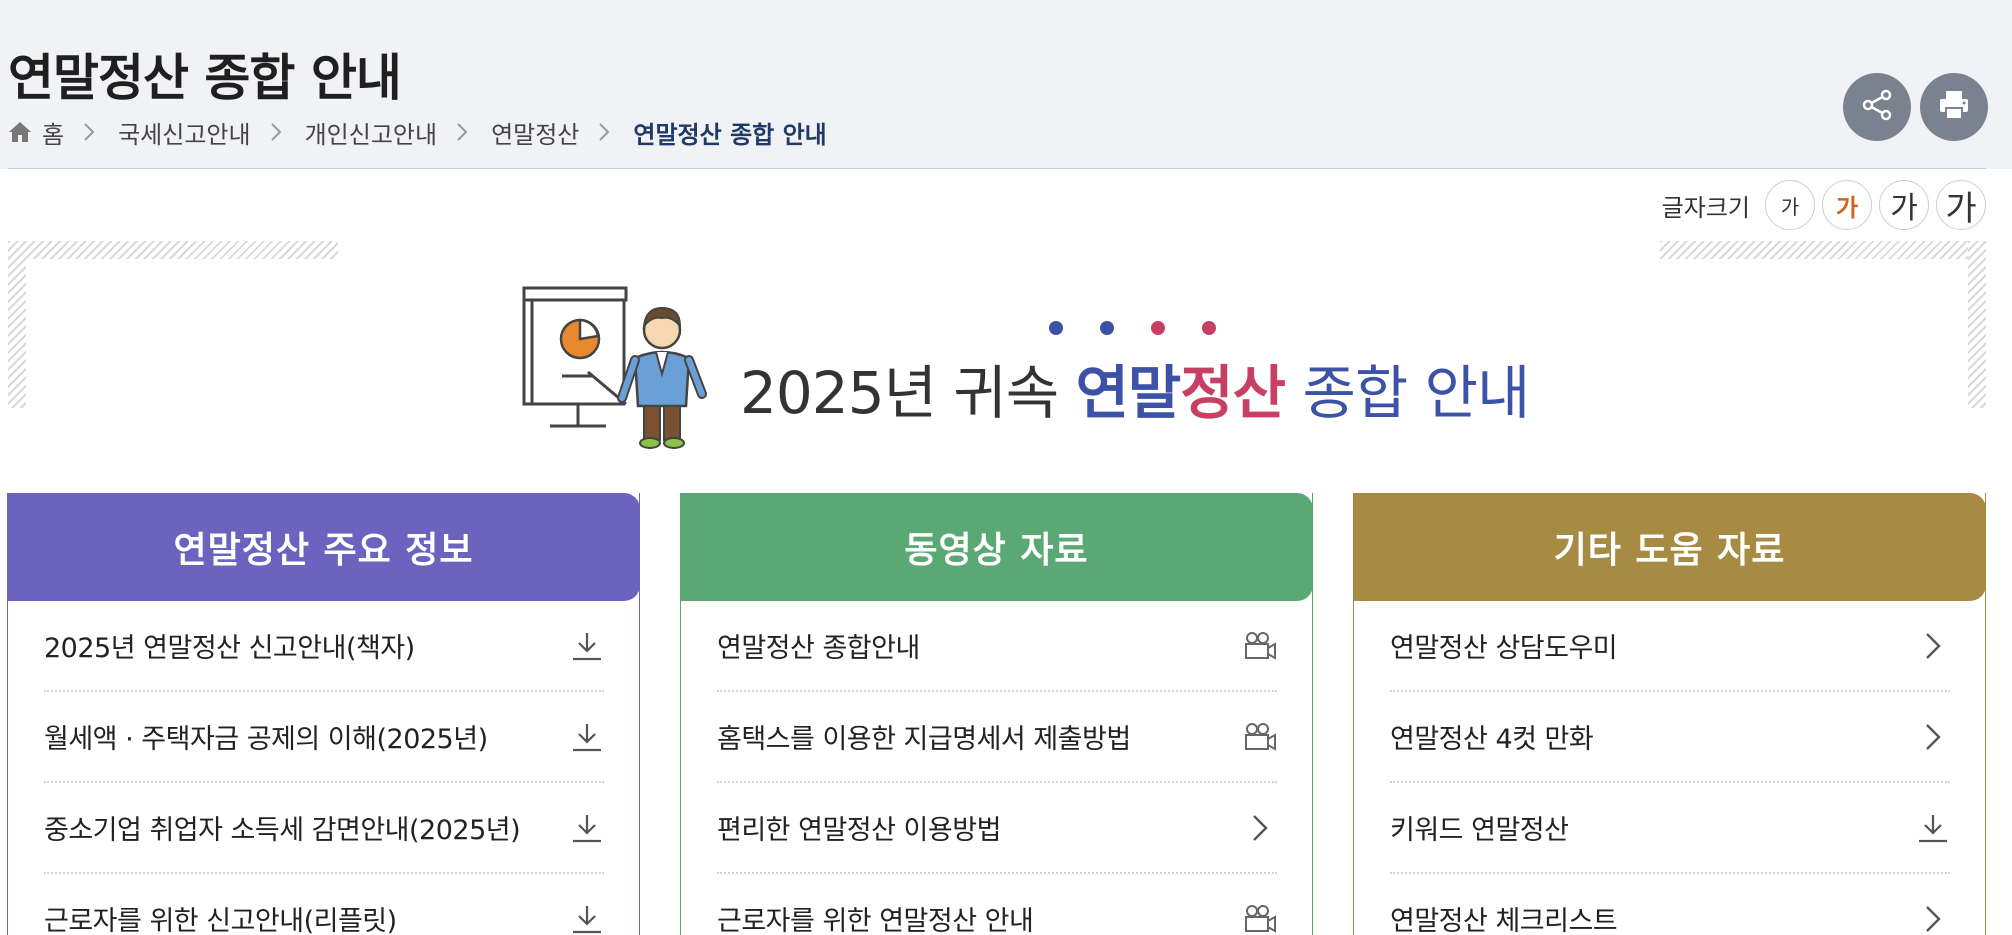 Image resolution: width=2012 pixels, height=935 pixels. I want to click on font-size-largest-button: 가, so click(1961, 205).